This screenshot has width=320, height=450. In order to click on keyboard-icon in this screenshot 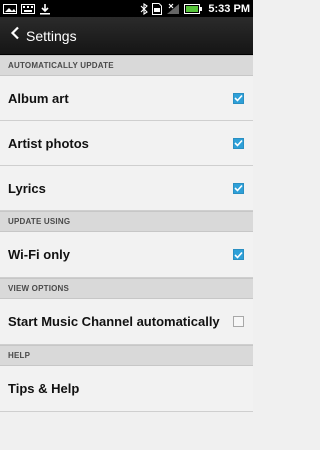, I will do `click(28, 9)`.